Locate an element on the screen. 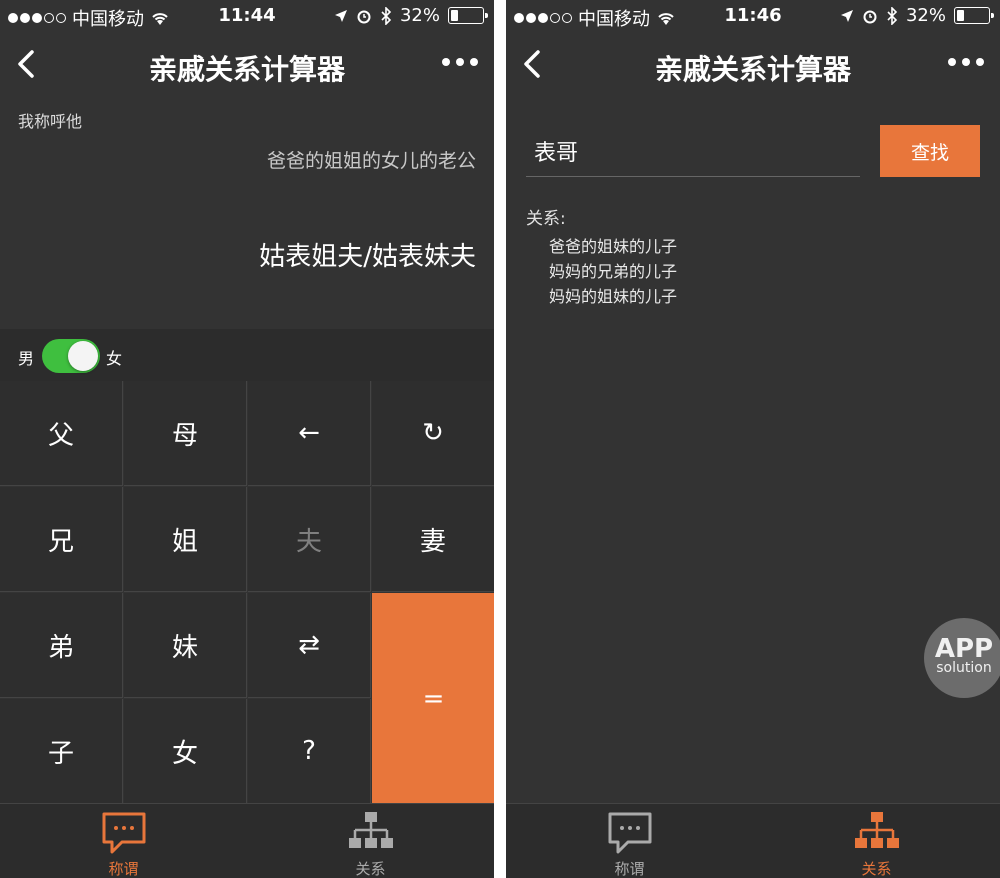 The image size is (1000, 878). gender-switch-bar: 男 女 is located at coordinates (247, 355).